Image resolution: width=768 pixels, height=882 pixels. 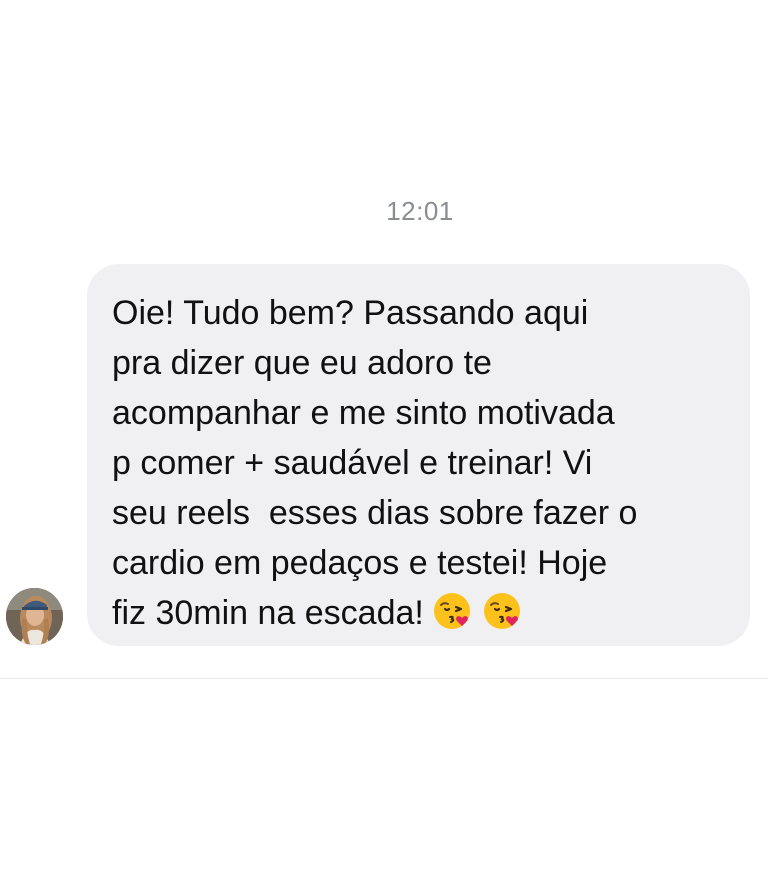 What do you see at coordinates (363, 413) in the screenshot?
I see `message-text-line: acompanhar e me sinto motivada` at bounding box center [363, 413].